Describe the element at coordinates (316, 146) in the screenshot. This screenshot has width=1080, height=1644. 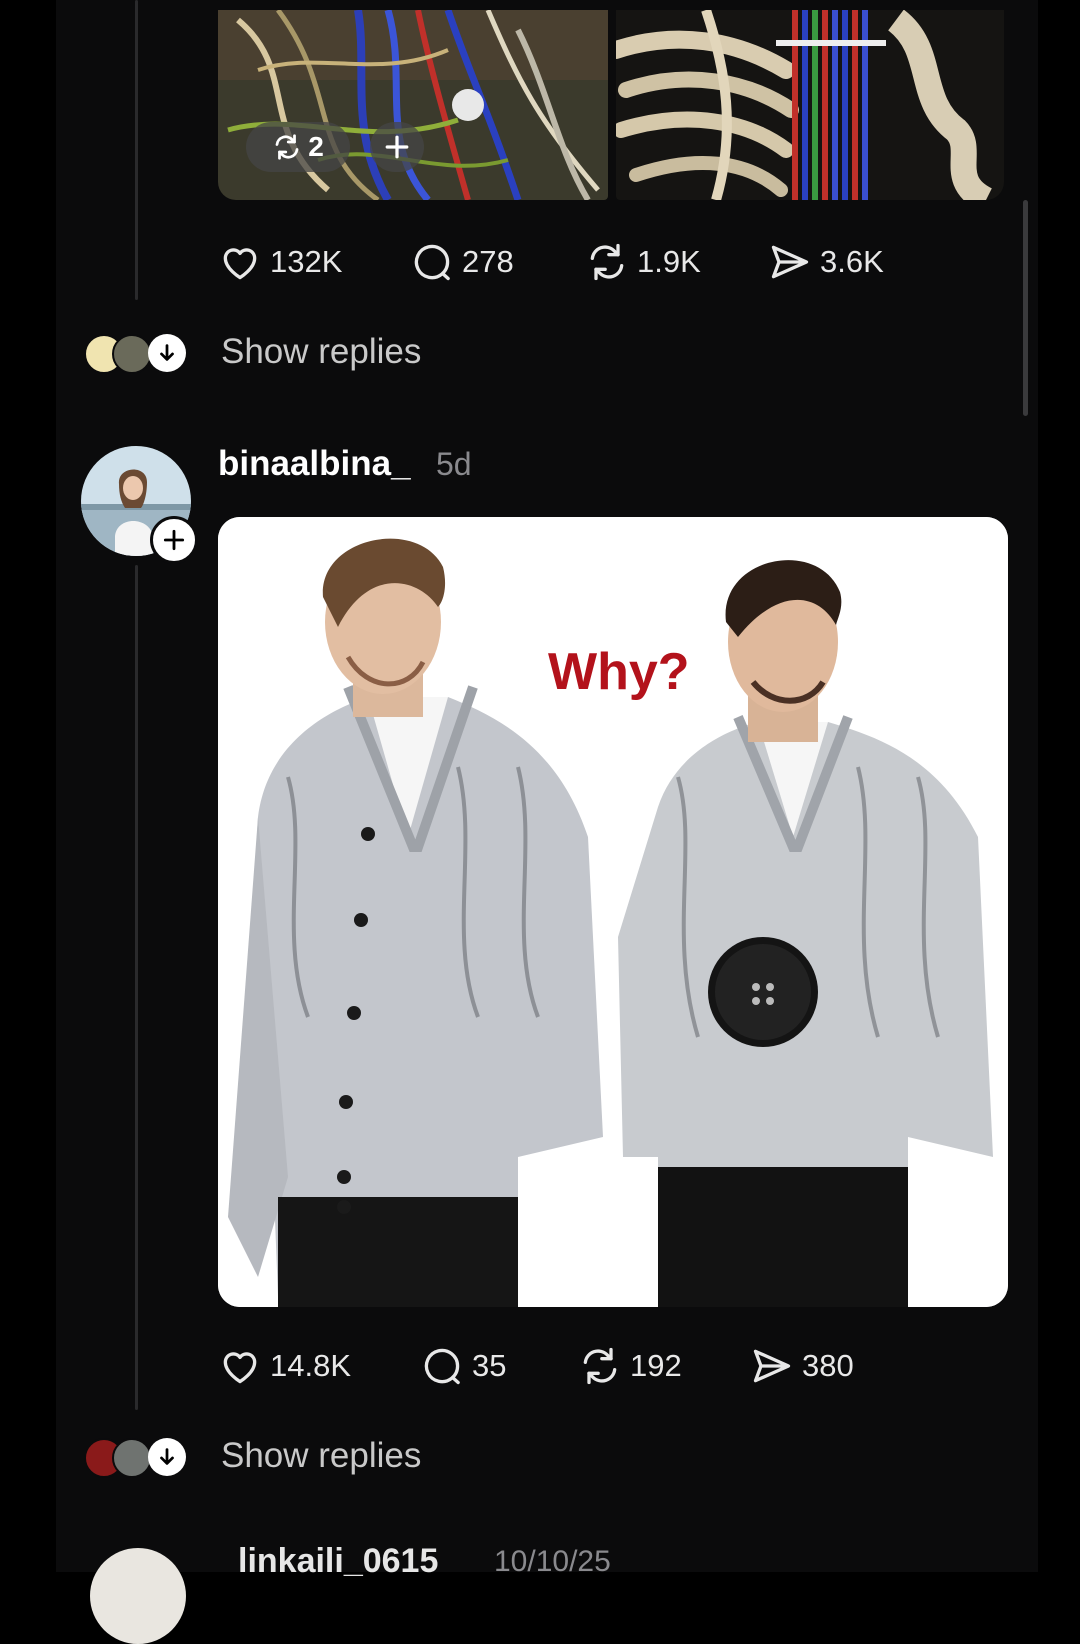
I see `repost-count: 2` at that location.